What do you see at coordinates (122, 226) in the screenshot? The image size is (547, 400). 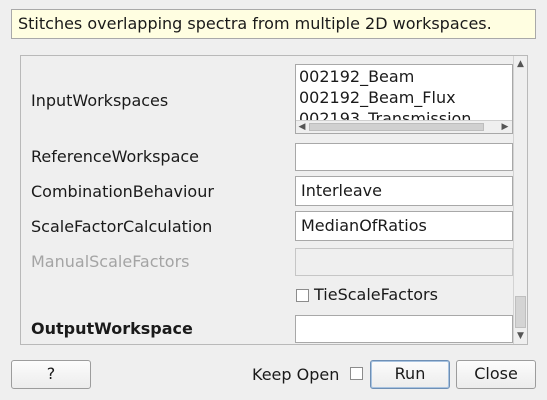 I see `scale-factor-calculation-label: ScaleFactorCalculation` at bounding box center [122, 226].